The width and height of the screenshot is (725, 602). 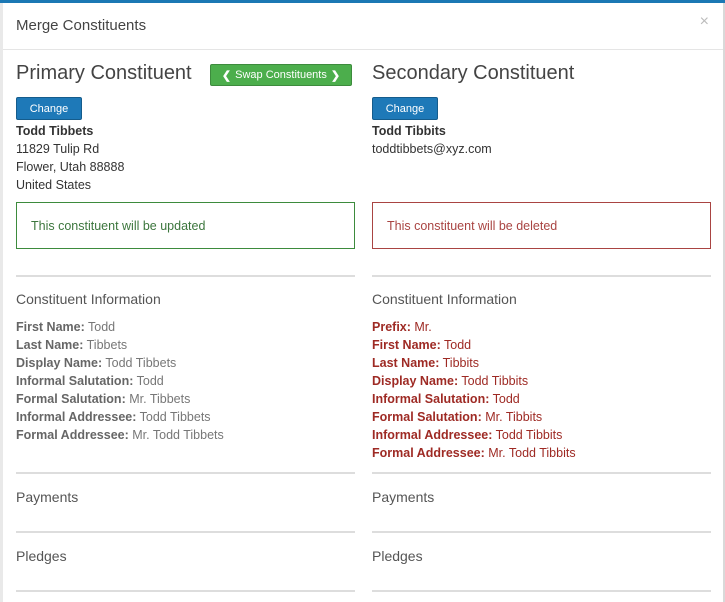 I want to click on chevron-right-icon: ❯, so click(x=335, y=75).